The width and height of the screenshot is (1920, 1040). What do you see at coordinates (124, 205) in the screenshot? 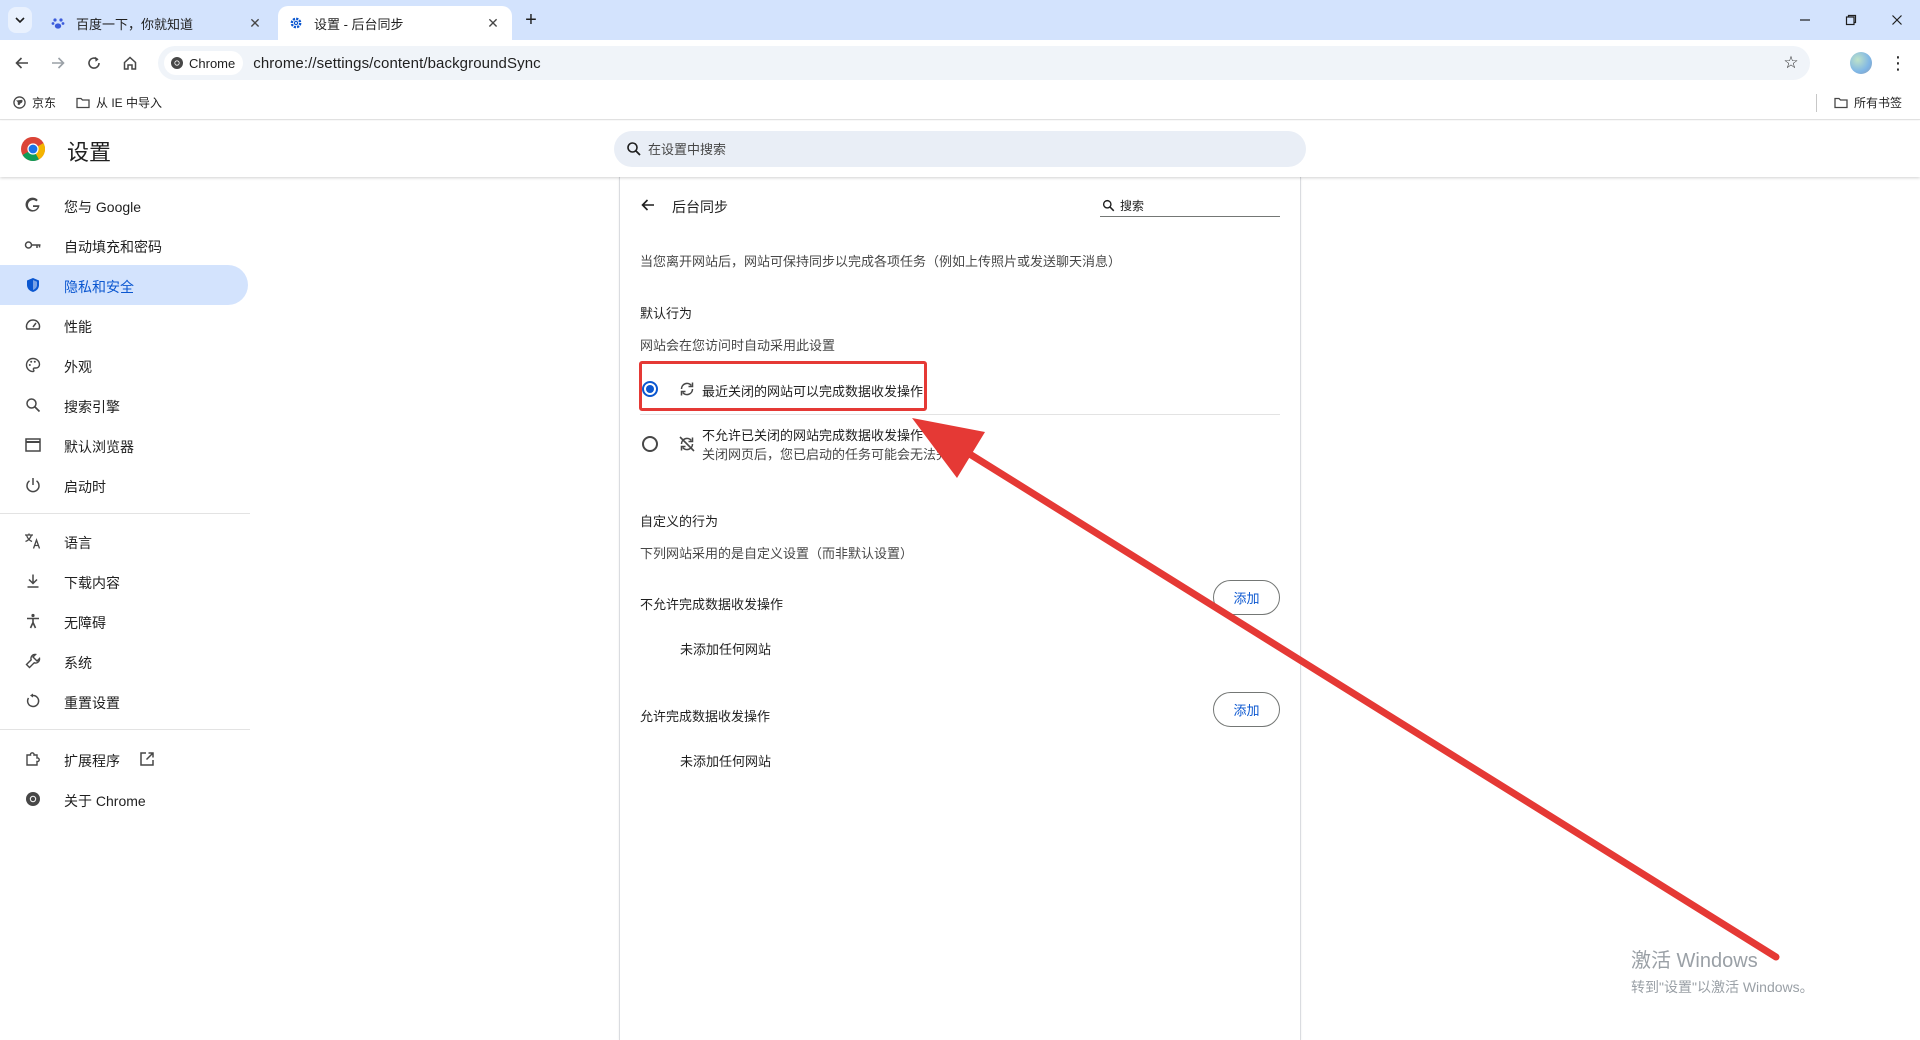
I see `sidebar-item-you-and-google: 您与 Google` at bounding box center [124, 205].